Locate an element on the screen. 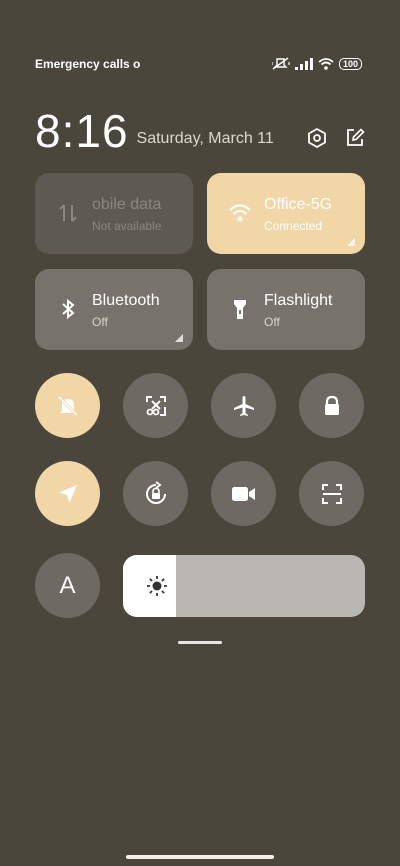 The height and width of the screenshot is (866, 400). scanner-toggle is located at coordinates (331, 493).